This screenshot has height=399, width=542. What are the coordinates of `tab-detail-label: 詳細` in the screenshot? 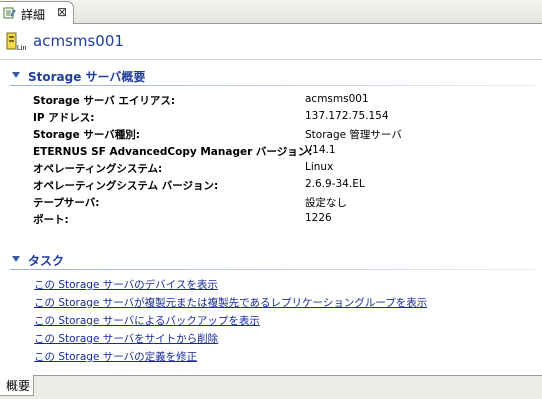 It's located at (33, 15).